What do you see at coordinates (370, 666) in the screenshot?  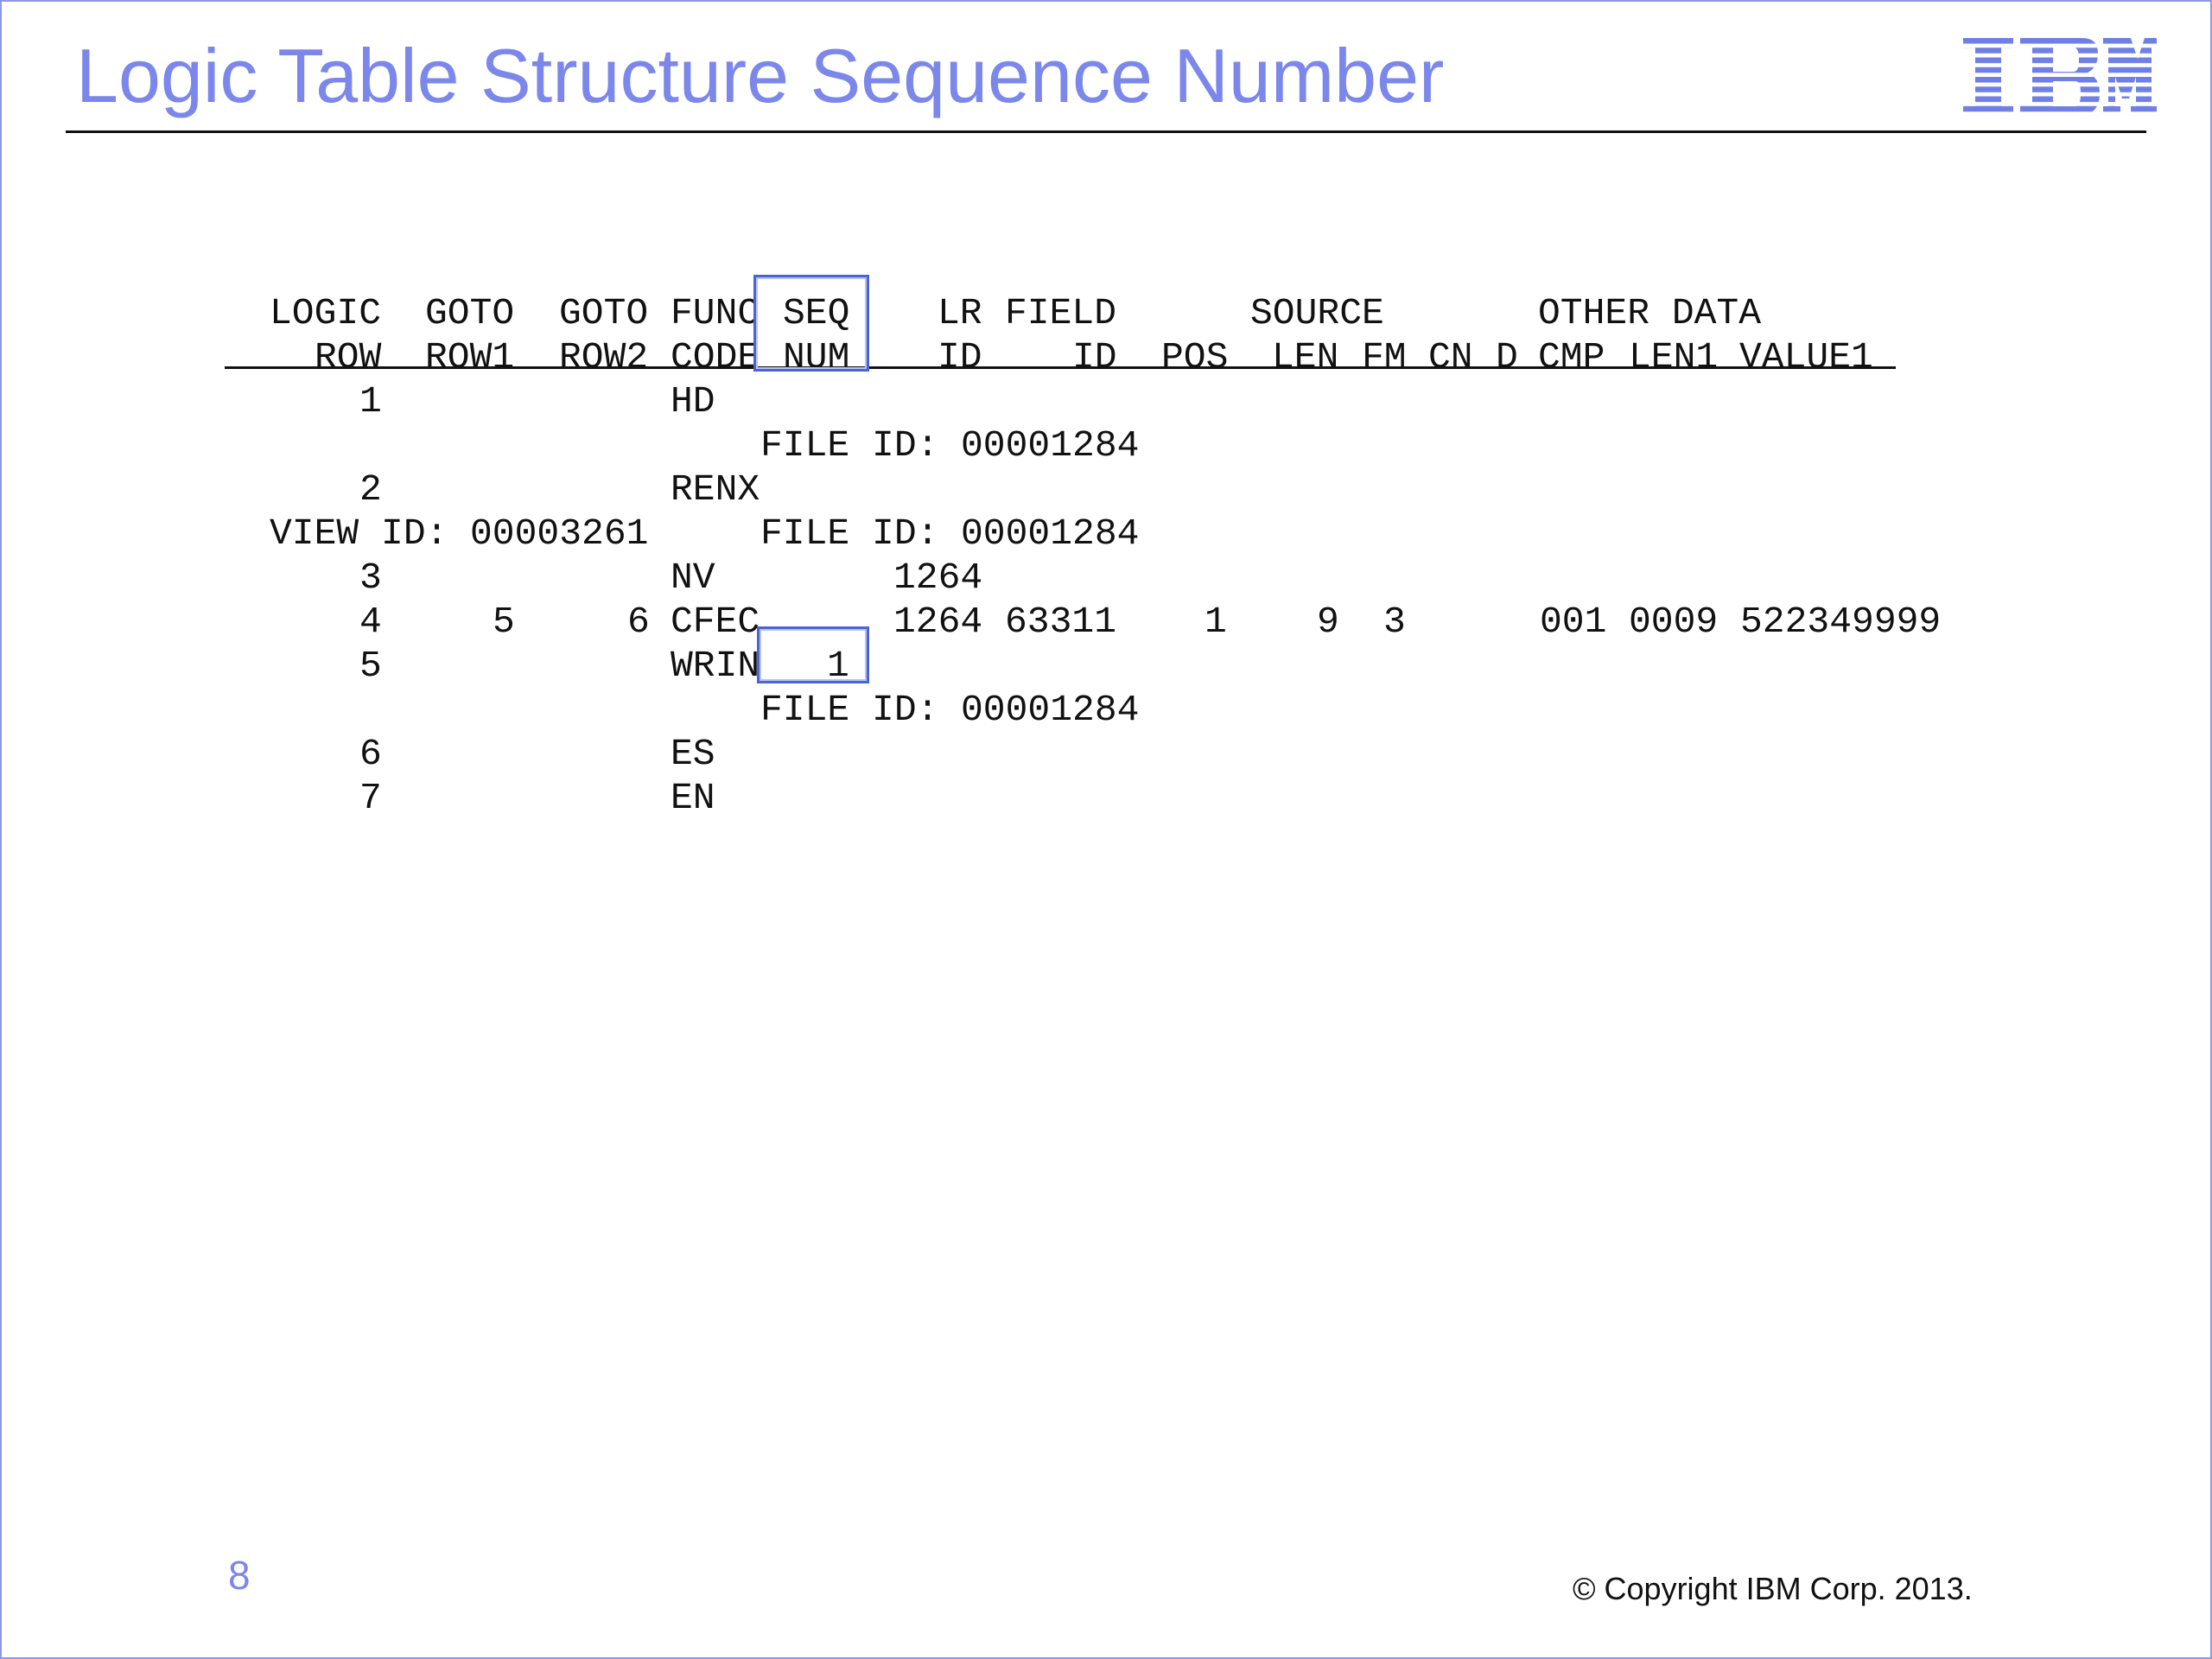 I see `row-5-logic-row: 5` at bounding box center [370, 666].